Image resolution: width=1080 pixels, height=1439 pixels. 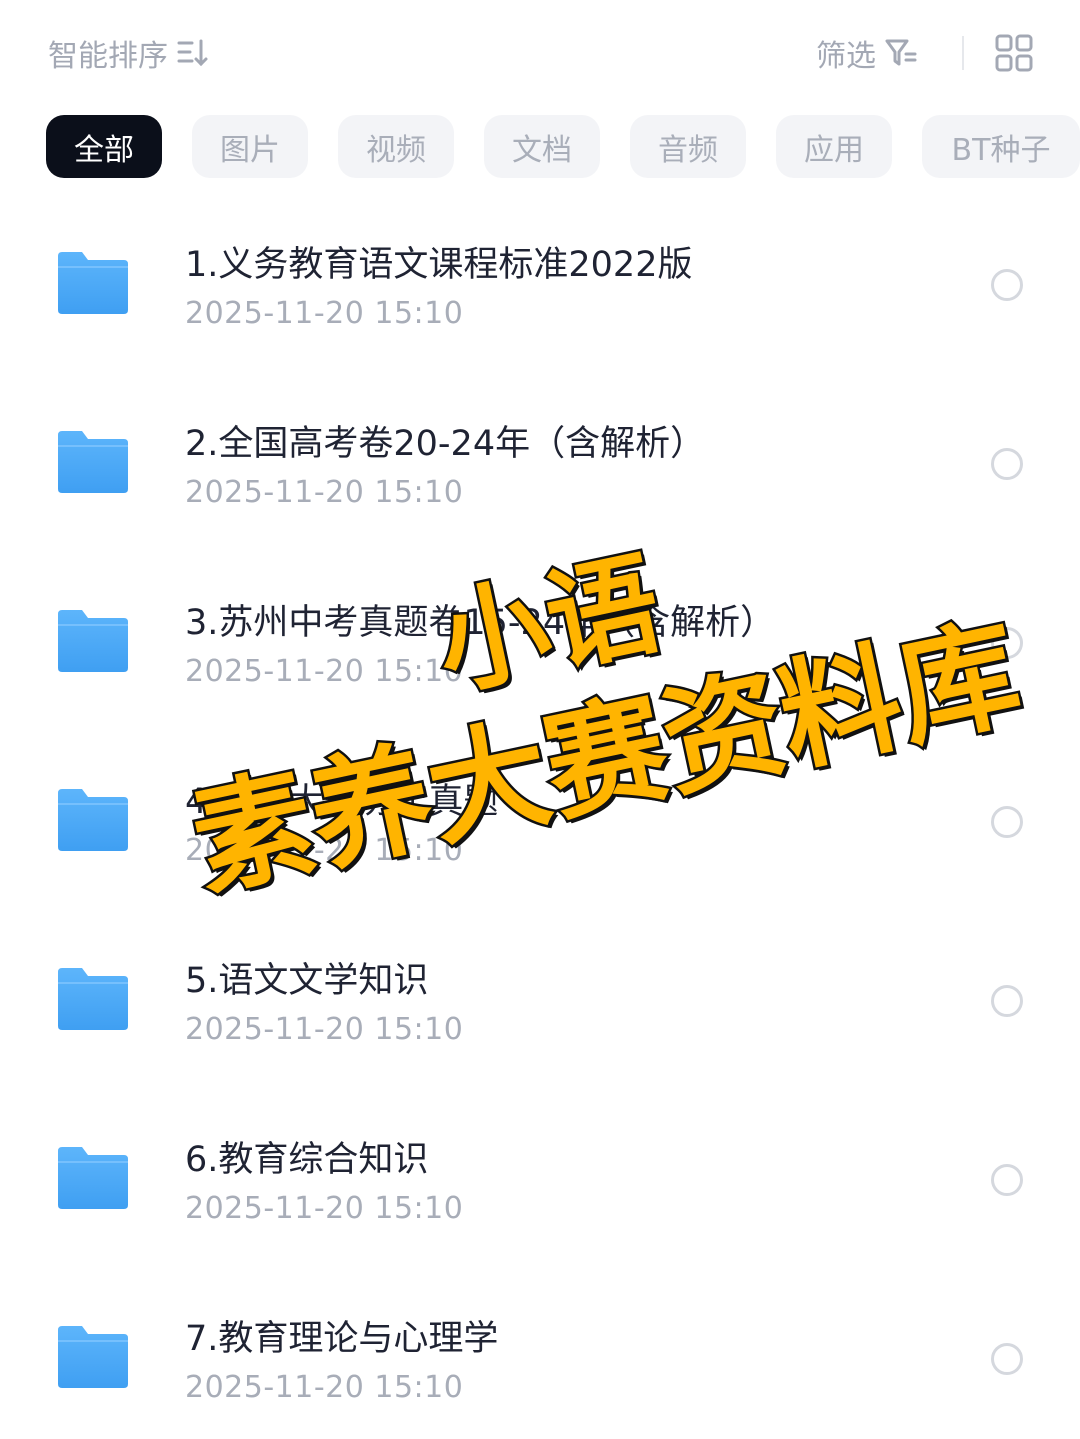 I want to click on sort-button: 智能排序, so click(x=129, y=53).